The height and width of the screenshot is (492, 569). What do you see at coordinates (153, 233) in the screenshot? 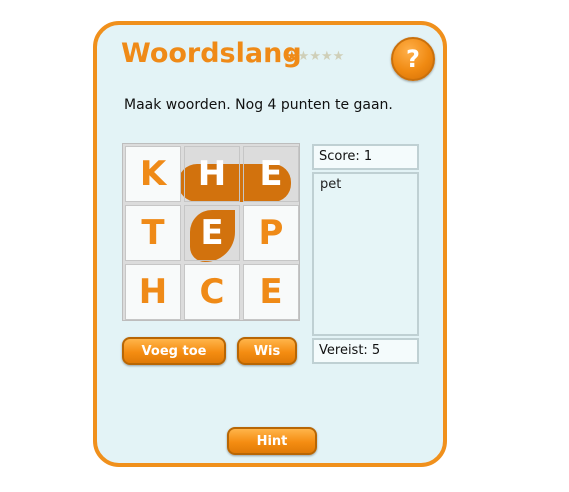
I see `grid-cell: T` at bounding box center [153, 233].